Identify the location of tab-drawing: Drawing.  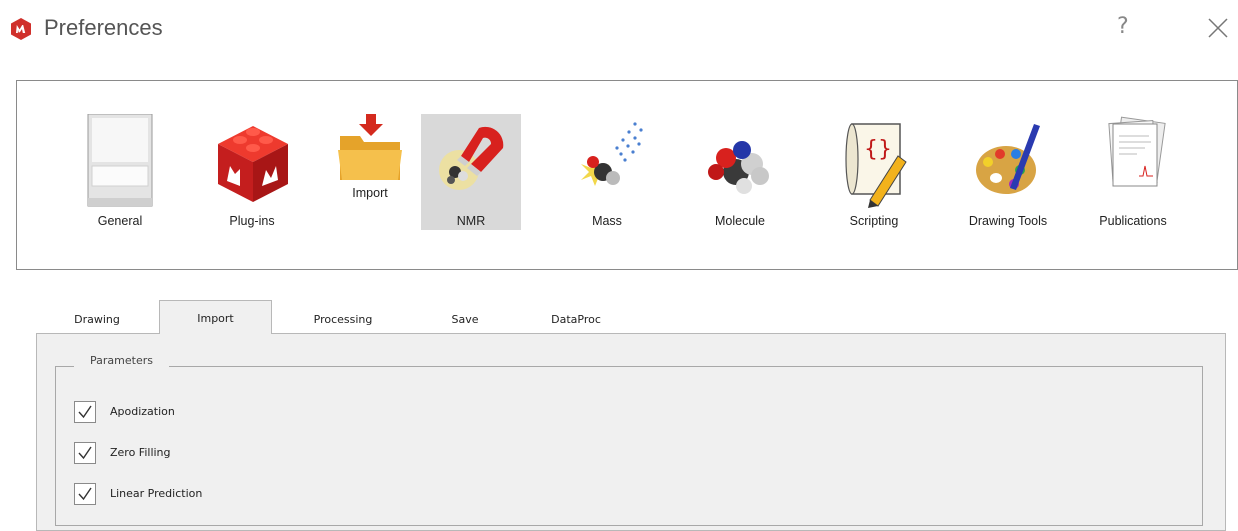
(97, 317).